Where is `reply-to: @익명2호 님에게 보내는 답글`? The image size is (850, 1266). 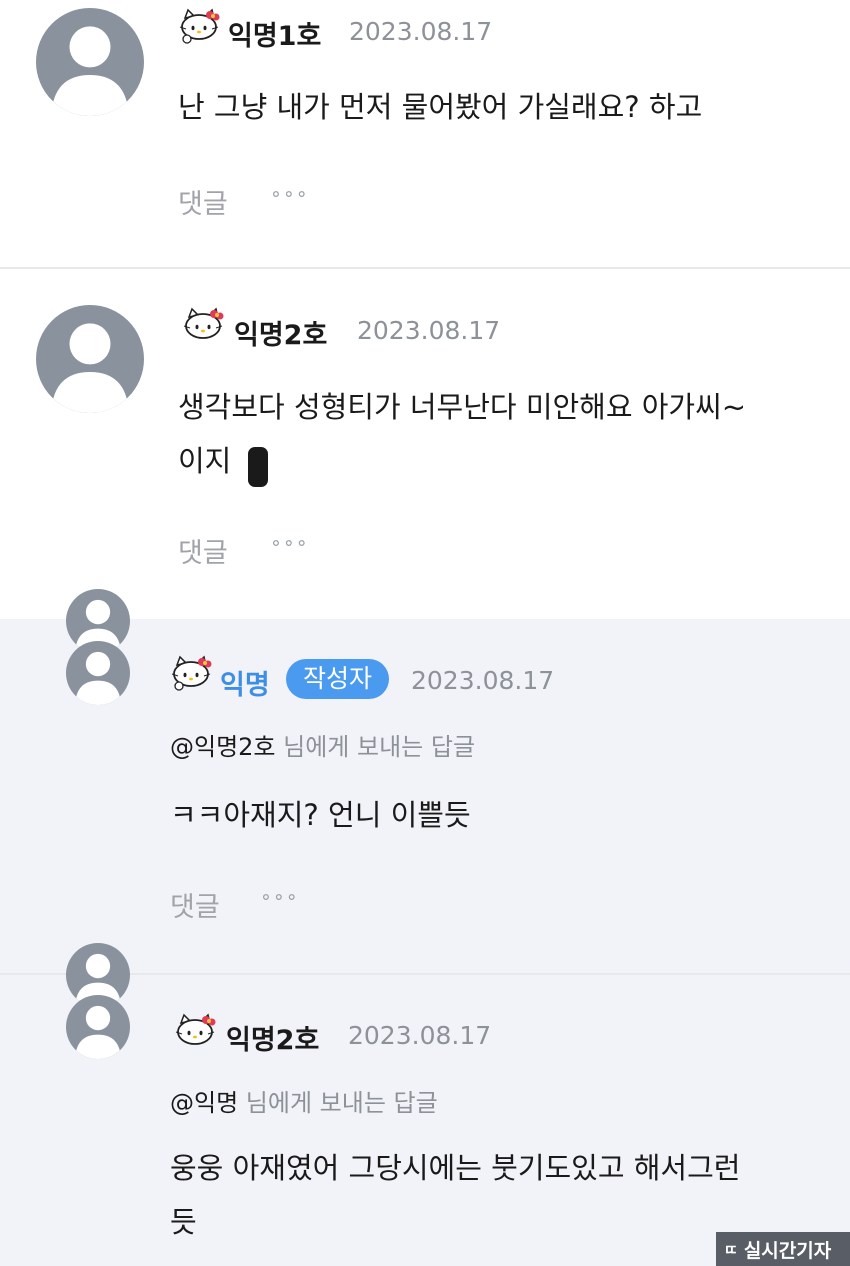 reply-to: @익명2호 님에게 보내는 답글 is located at coordinates (322, 744).